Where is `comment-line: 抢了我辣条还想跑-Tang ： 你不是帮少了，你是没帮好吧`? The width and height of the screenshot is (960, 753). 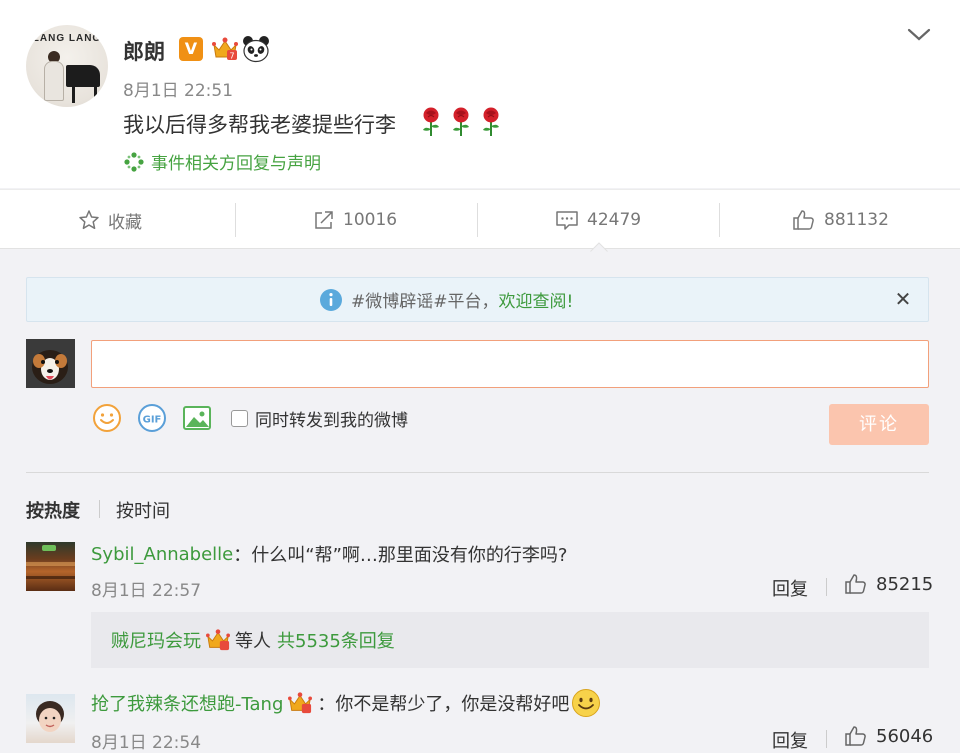 comment-line: 抢了我辣条还想跑-Tang ： 你不是帮少了，你是没帮好吧 is located at coordinates (346, 703).